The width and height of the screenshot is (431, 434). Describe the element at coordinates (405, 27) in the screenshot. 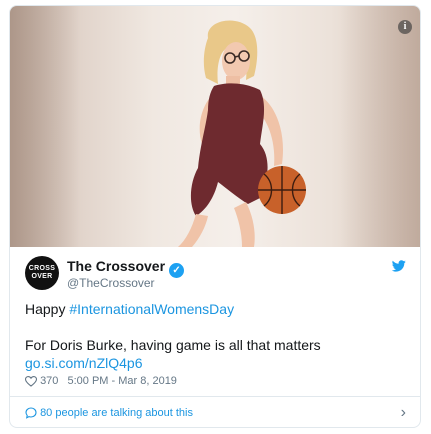

I see `info-icon: i` at that location.